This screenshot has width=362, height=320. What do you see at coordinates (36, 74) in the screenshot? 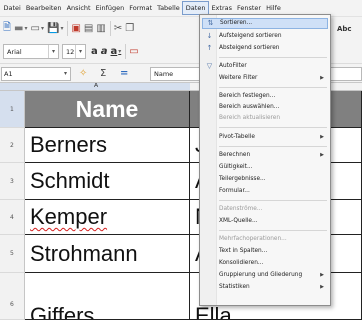
I see `name-box: A1 ▾` at bounding box center [36, 74].